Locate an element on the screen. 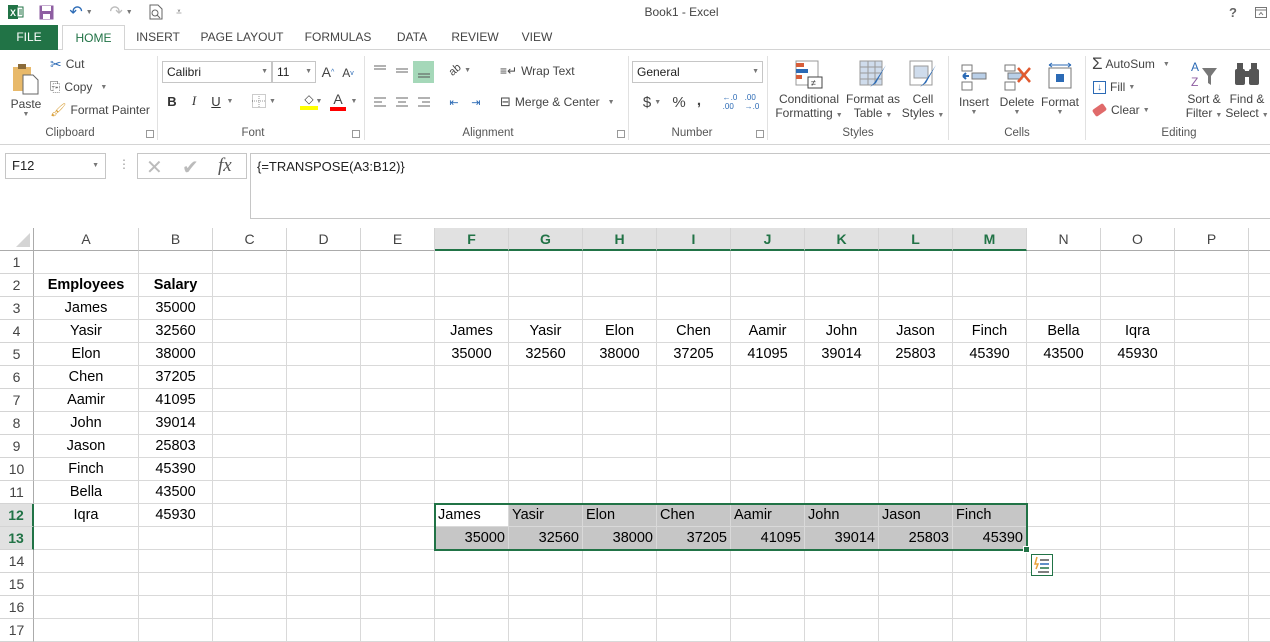 Image resolution: width=1270 pixels, height=642 pixels. cell-partial-q8 is located at coordinates (1259, 423).